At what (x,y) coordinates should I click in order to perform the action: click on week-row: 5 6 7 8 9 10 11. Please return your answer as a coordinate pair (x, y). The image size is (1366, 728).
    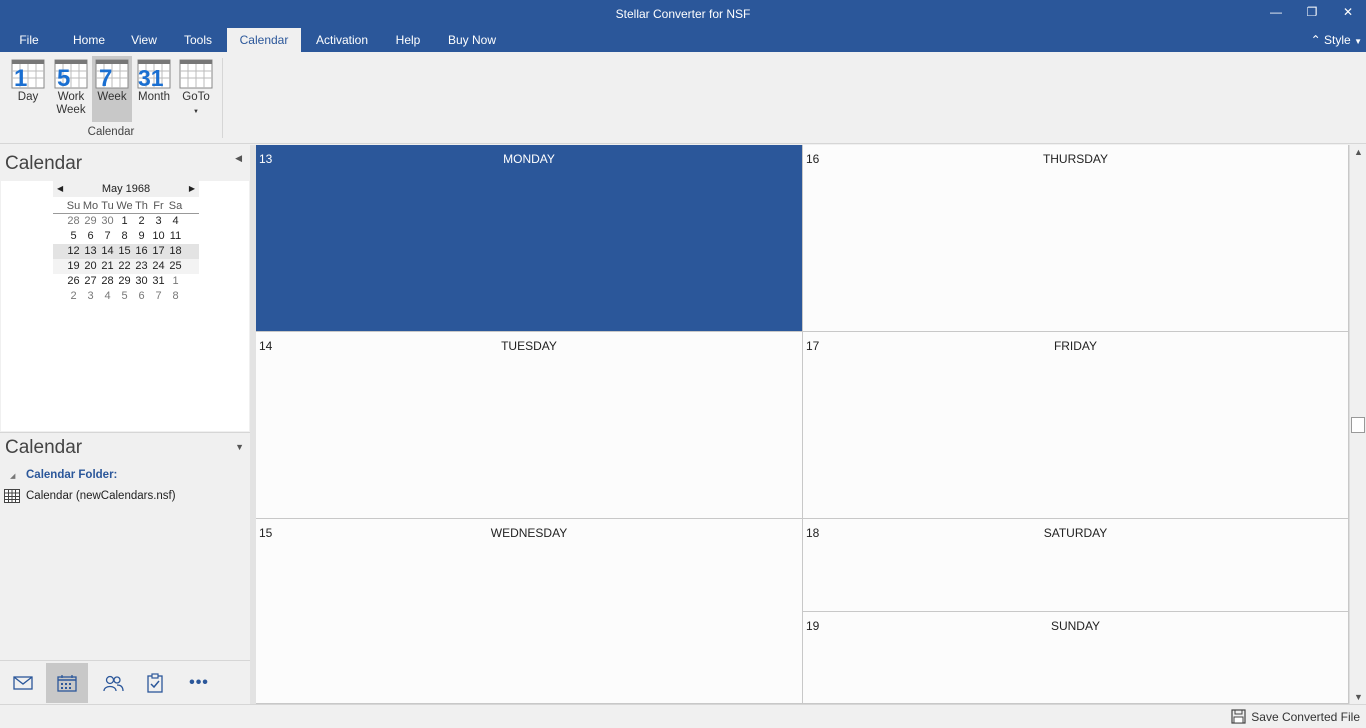
    Looking at the image, I should click on (126, 236).